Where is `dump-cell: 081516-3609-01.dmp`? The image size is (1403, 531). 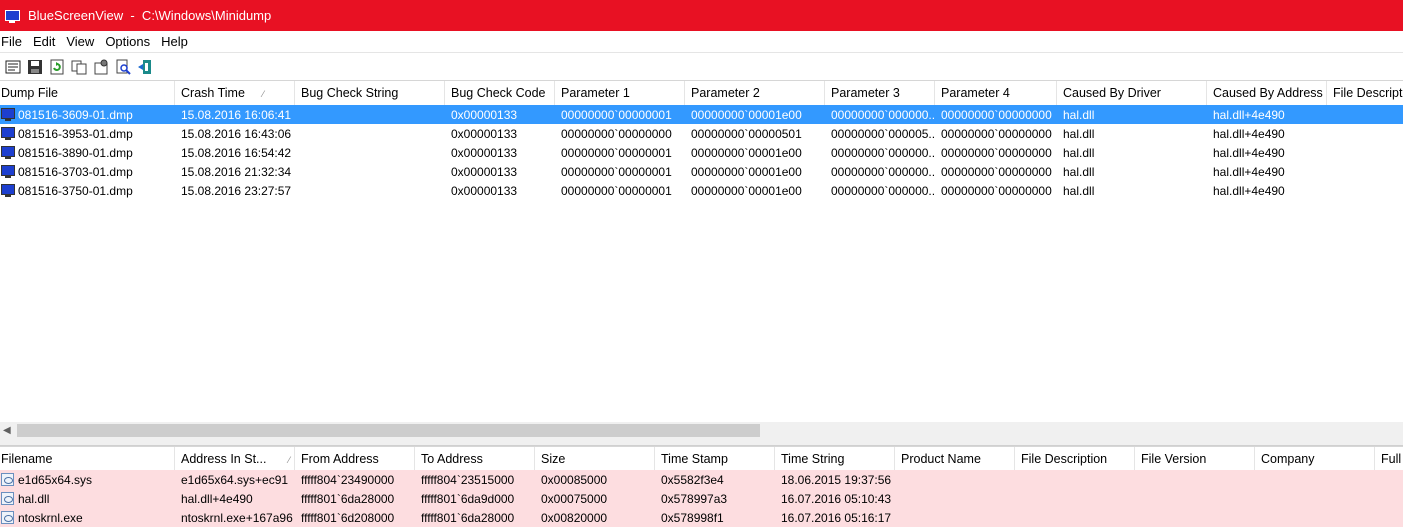 dump-cell: 081516-3609-01.dmp is located at coordinates (87, 114).